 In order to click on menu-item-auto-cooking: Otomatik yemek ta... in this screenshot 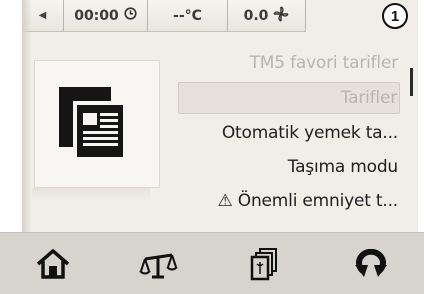, I will do `click(289, 133)`.